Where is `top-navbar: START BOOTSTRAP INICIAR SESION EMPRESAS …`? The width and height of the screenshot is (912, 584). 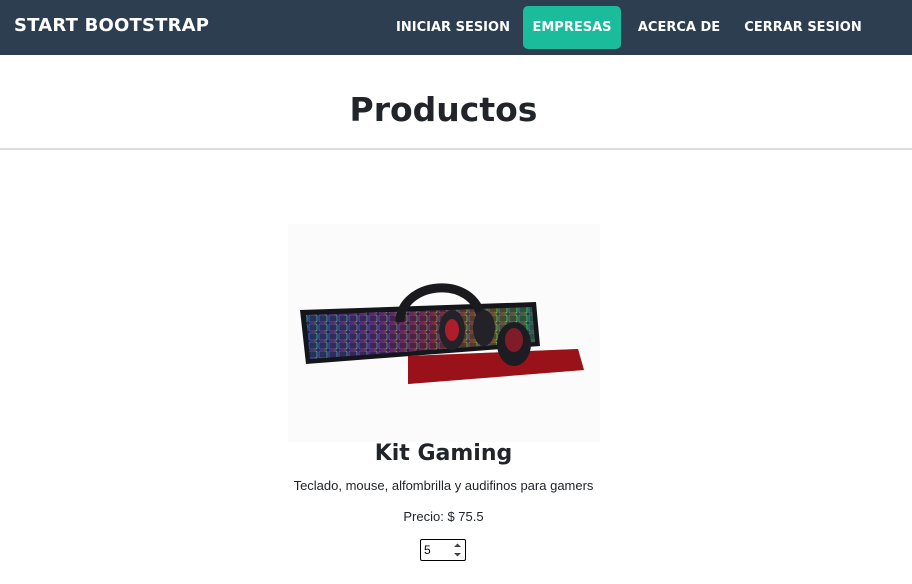
top-navbar: START BOOTSTRAP INICIAR SESION EMPRESAS … is located at coordinates (456, 27).